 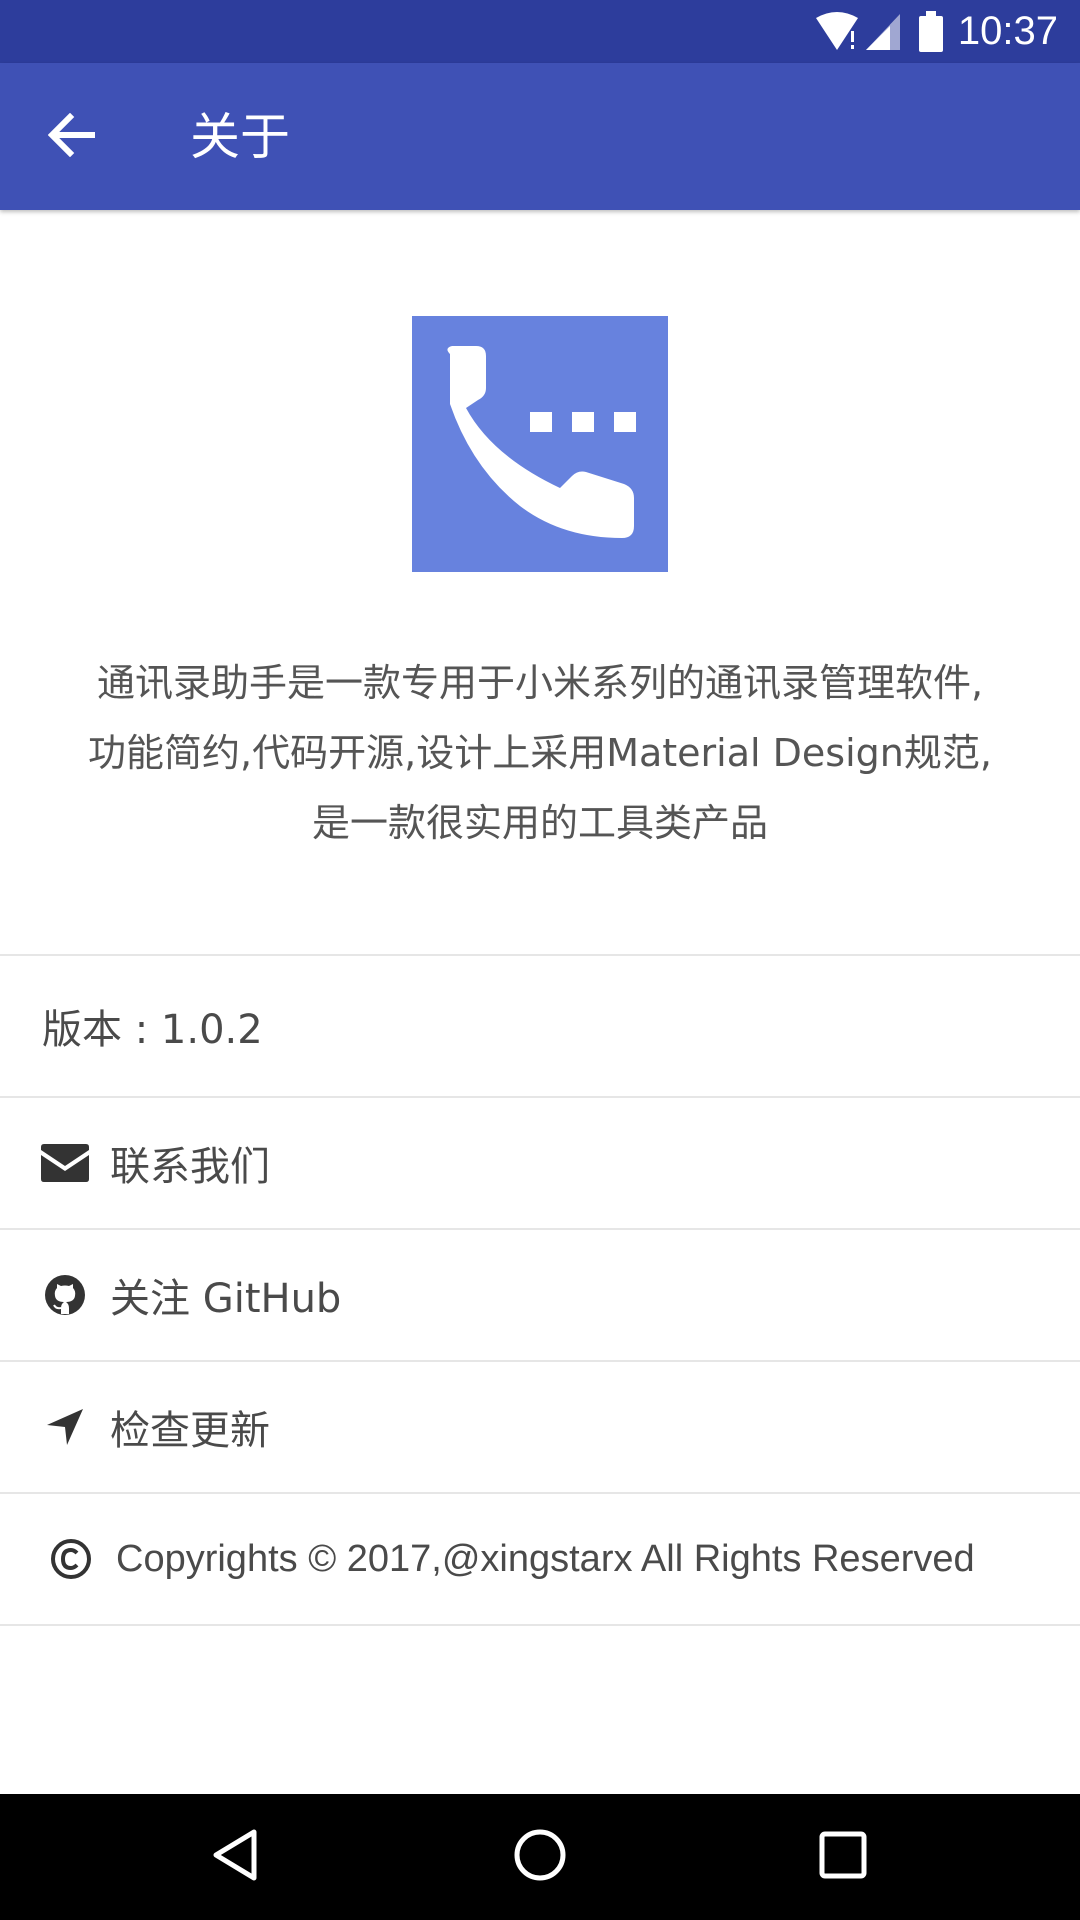 I want to click on navigation-arrow-icon, so click(x=65, y=1427).